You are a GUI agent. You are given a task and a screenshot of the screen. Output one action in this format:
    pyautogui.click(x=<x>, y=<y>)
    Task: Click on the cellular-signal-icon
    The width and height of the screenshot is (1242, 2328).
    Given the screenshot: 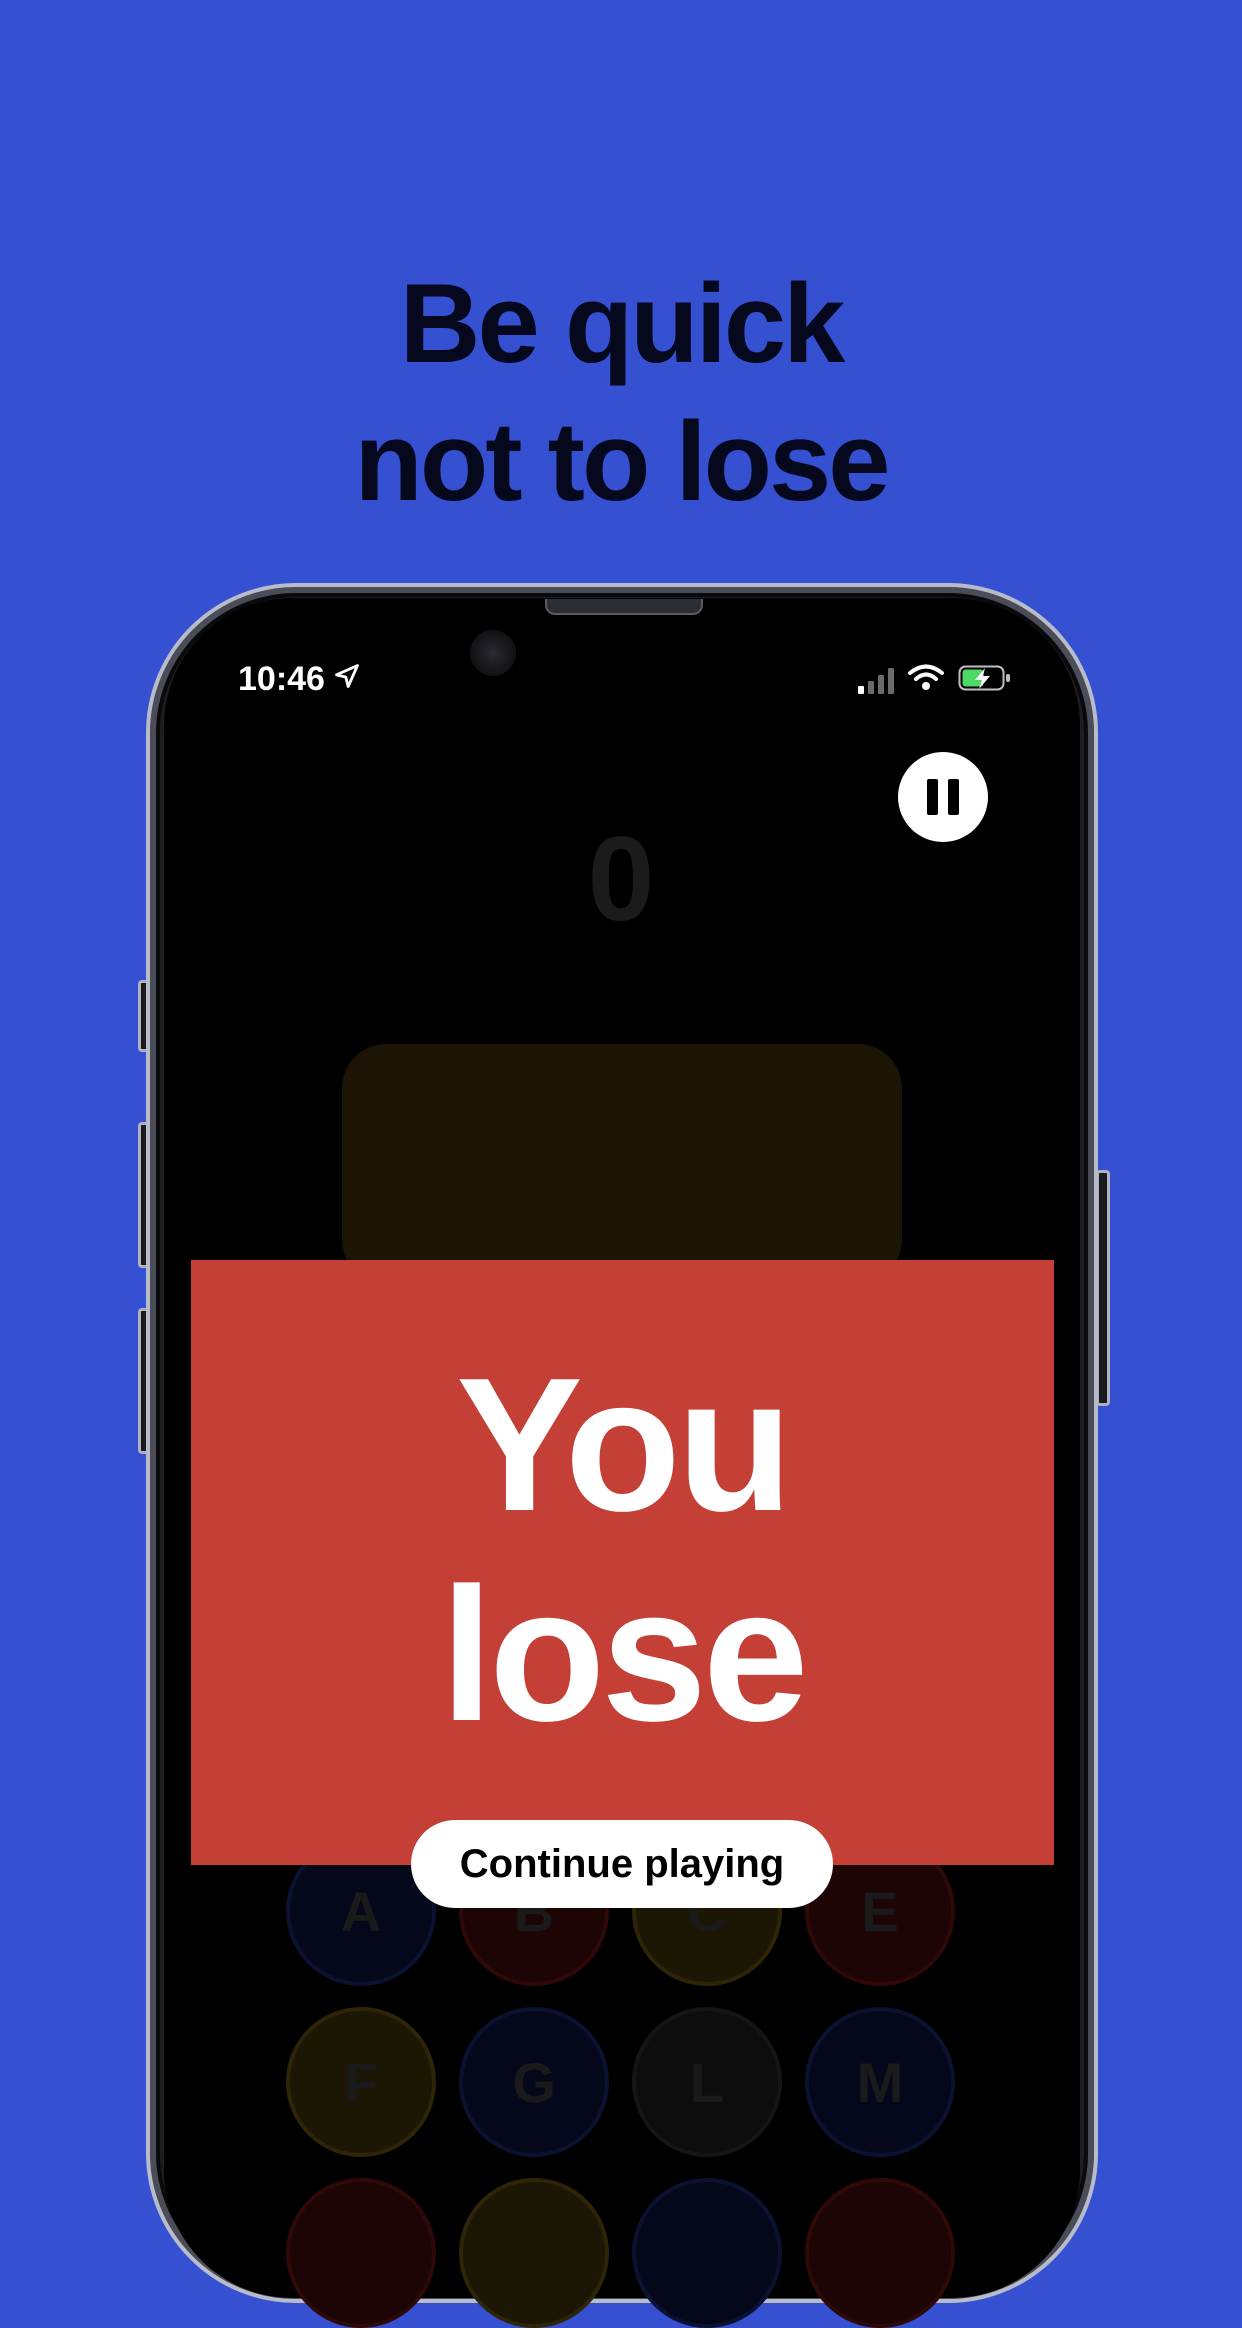 What is the action you would take?
    pyautogui.click(x=876, y=680)
    